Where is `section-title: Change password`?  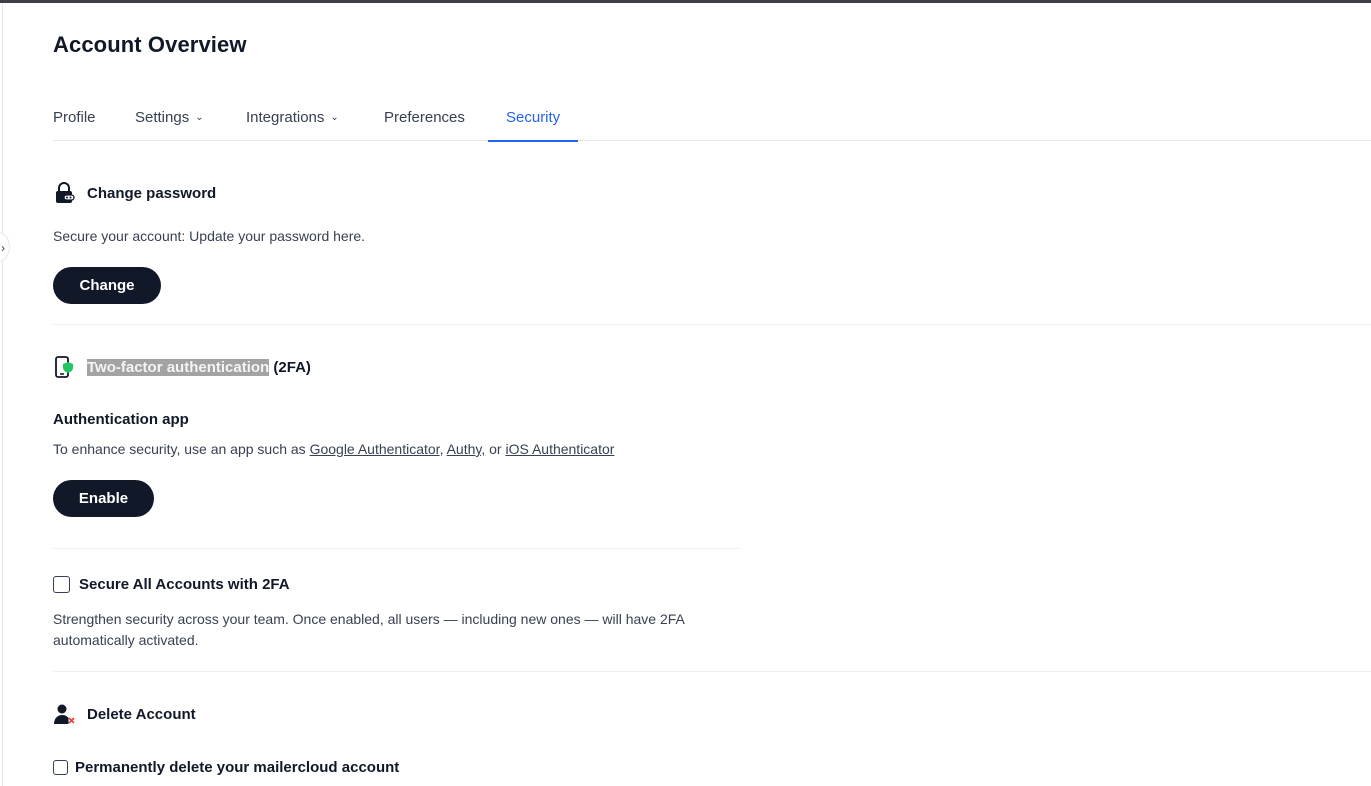 section-title: Change password is located at coordinates (152, 193).